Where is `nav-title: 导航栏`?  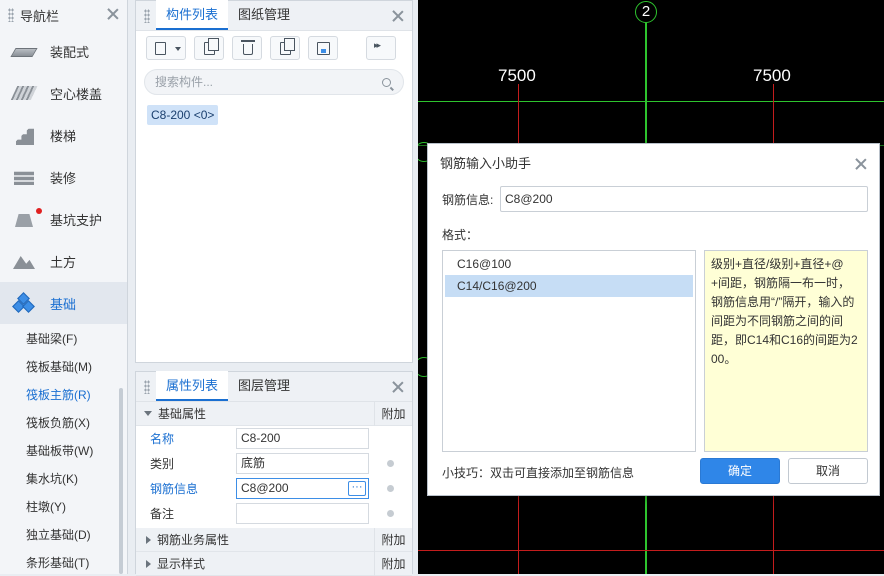
nav-title: 导航栏 is located at coordinates (40, 16).